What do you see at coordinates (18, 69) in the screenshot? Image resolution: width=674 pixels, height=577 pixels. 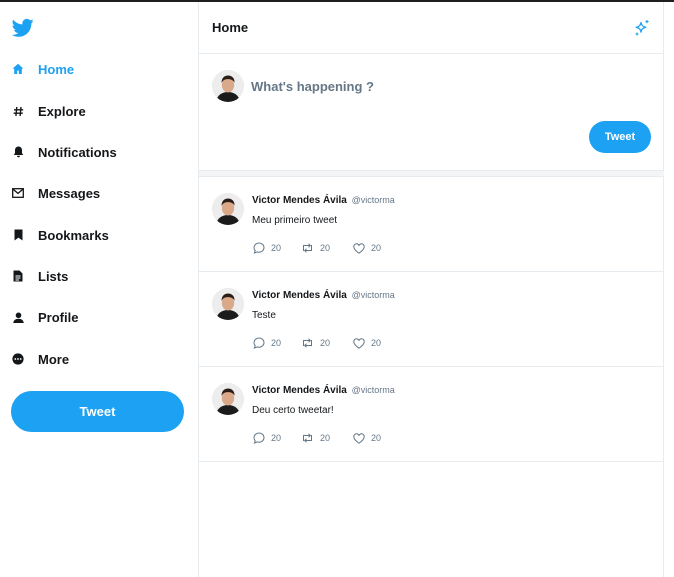 I see `home-icon` at bounding box center [18, 69].